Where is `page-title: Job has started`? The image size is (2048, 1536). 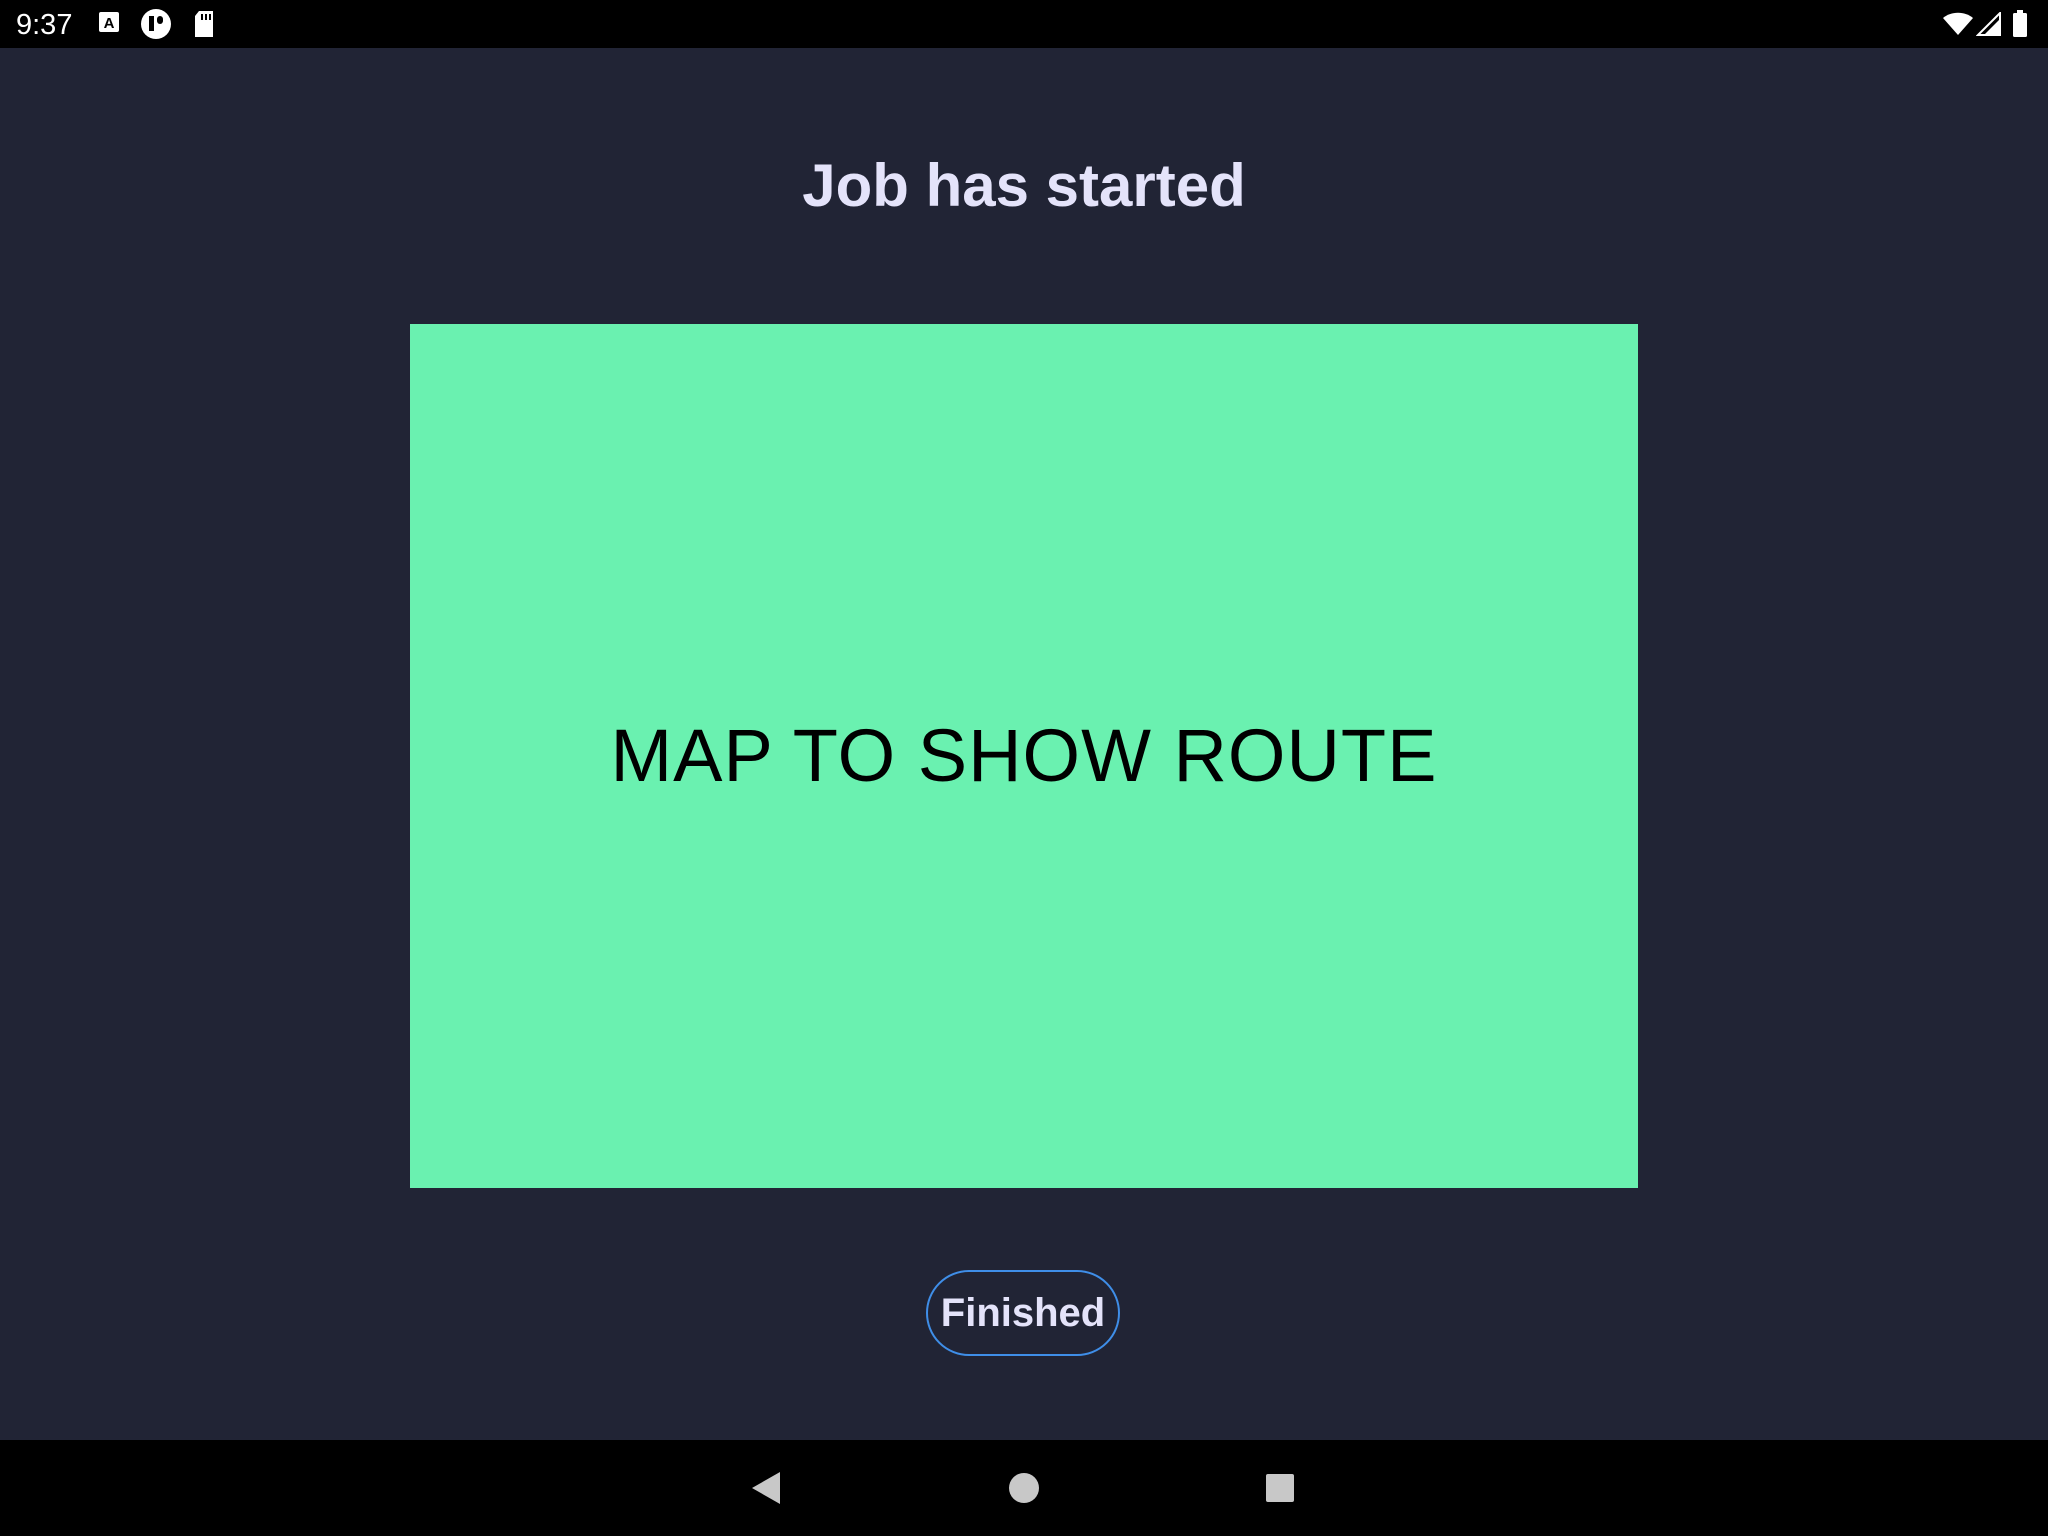
page-title: Job has started is located at coordinates (1024, 185).